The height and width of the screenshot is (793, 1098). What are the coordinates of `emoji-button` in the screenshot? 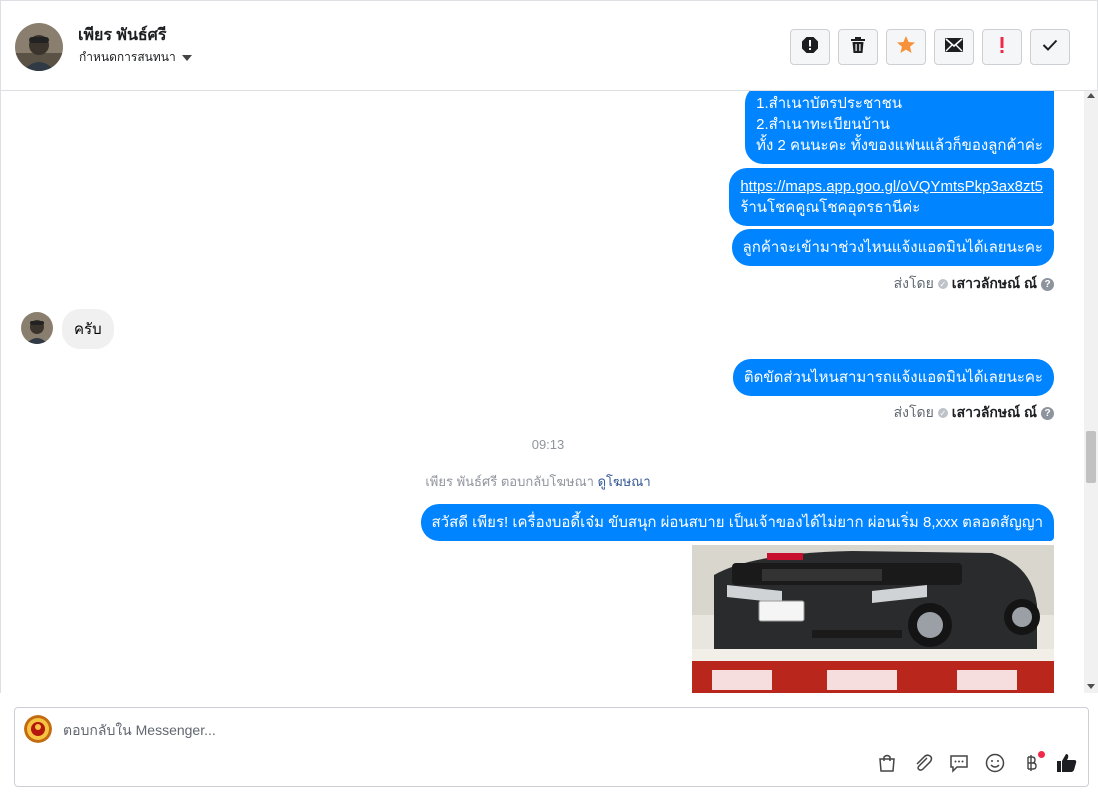 It's located at (995, 765).